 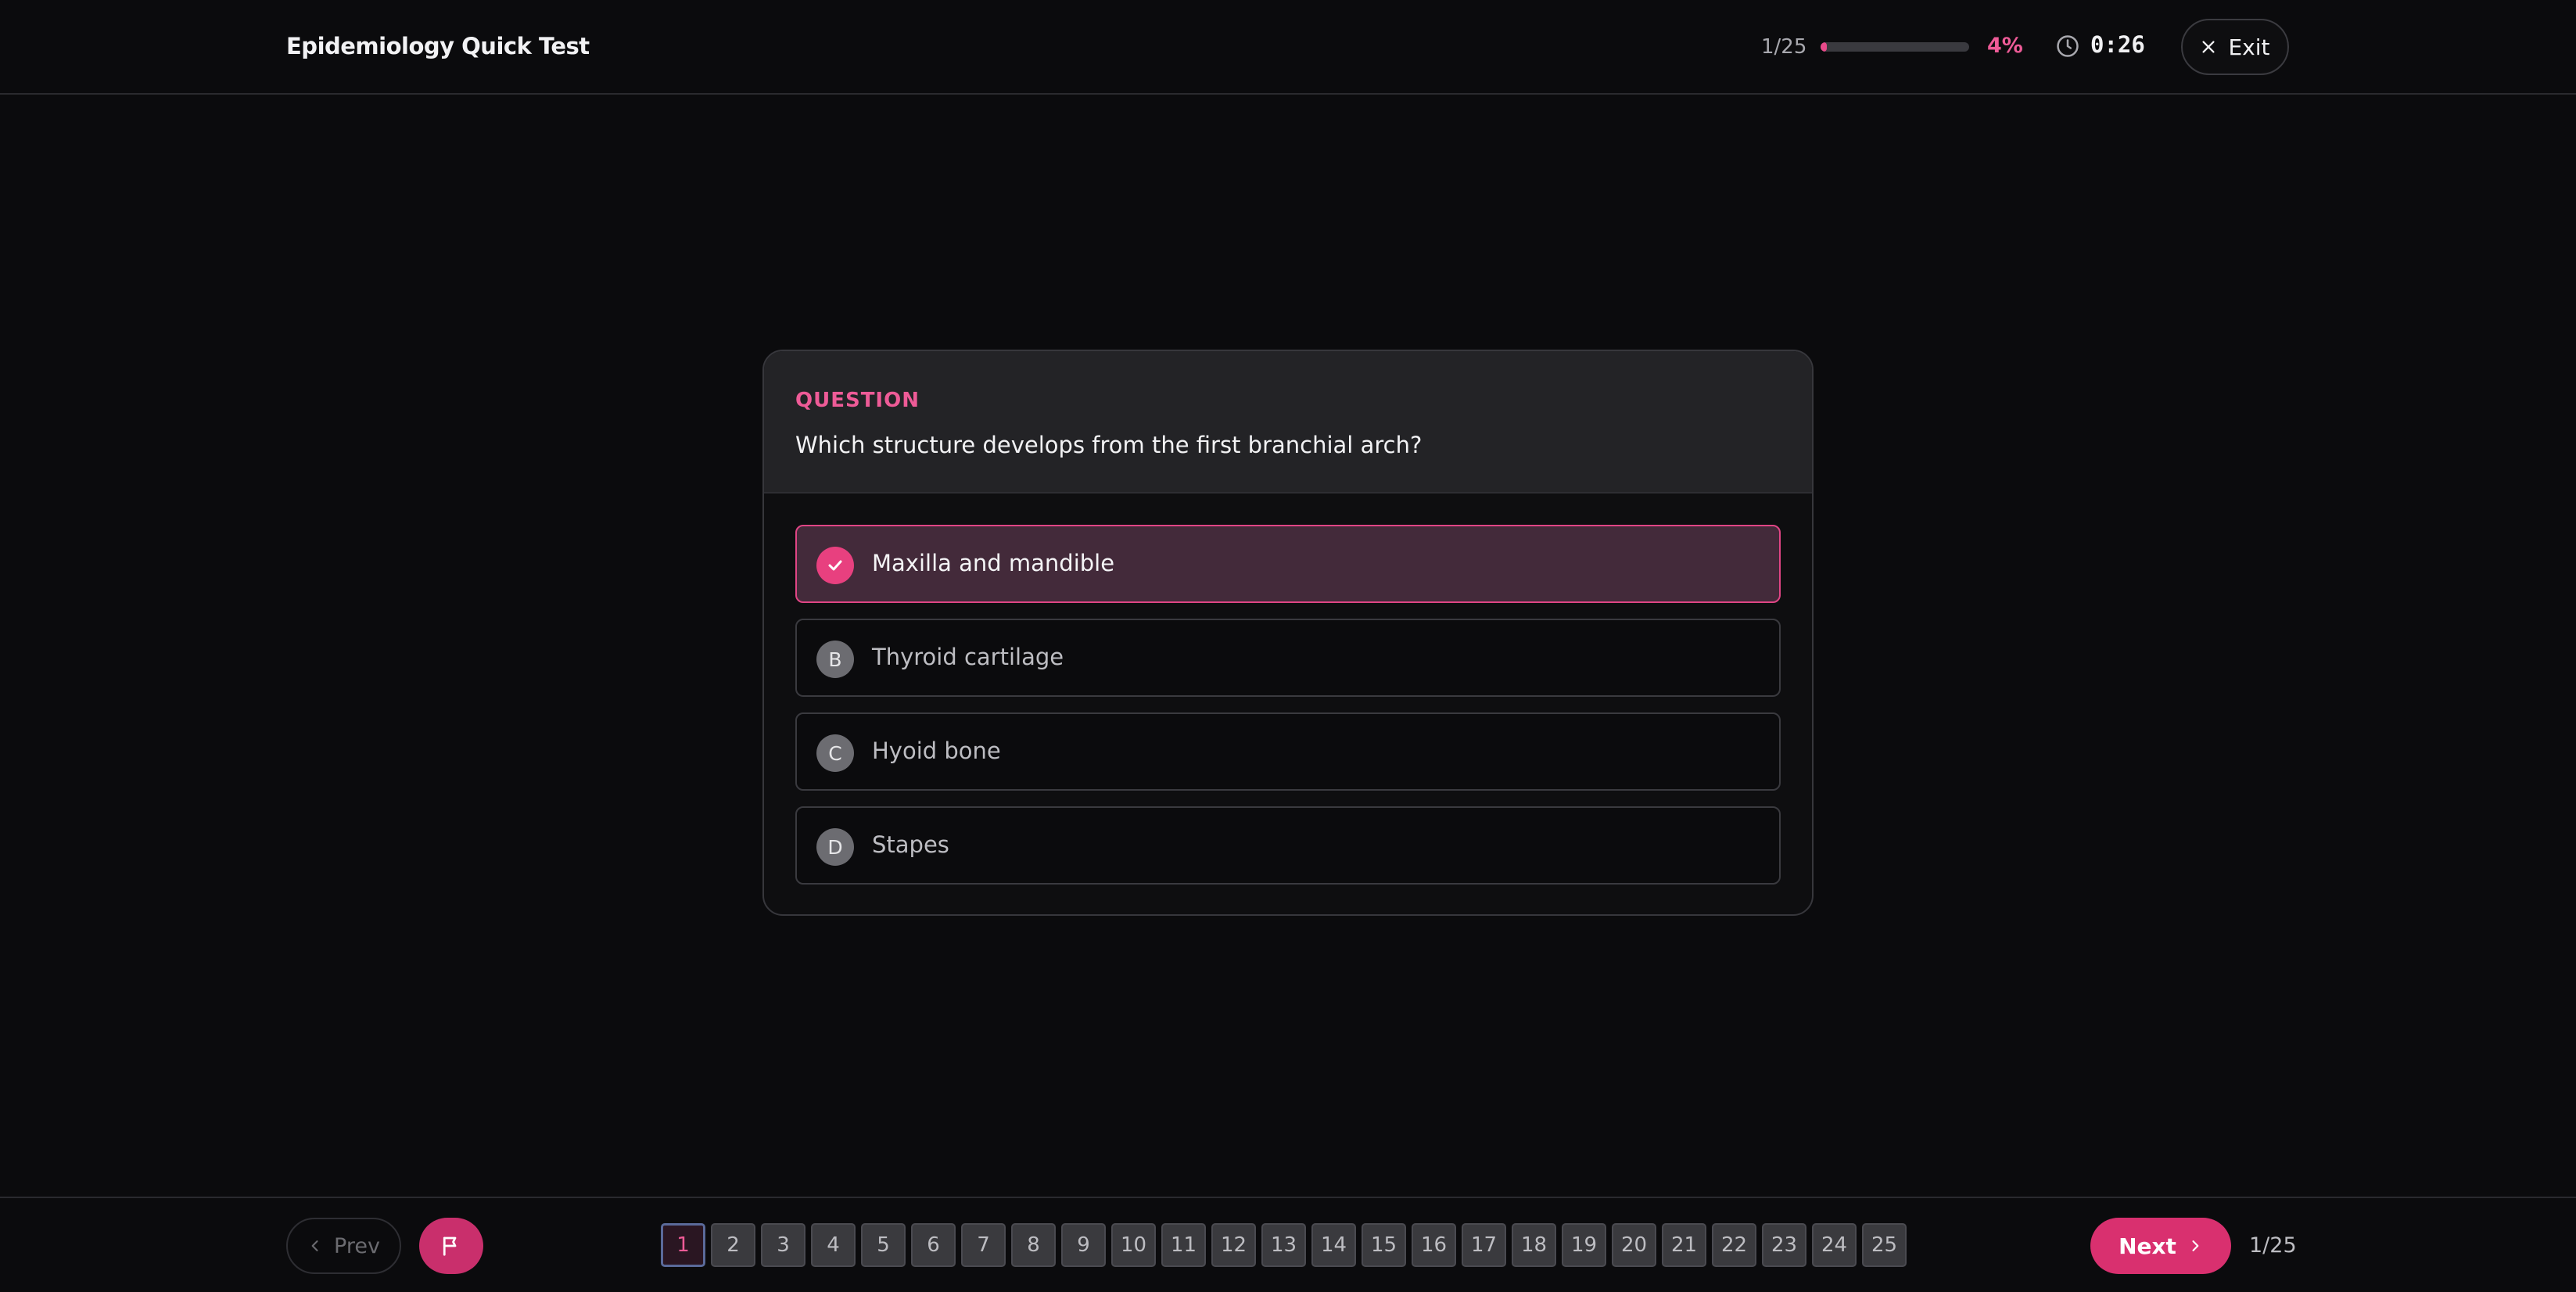 What do you see at coordinates (1684, 1245) in the screenshot?
I see `page-button-21: 21` at bounding box center [1684, 1245].